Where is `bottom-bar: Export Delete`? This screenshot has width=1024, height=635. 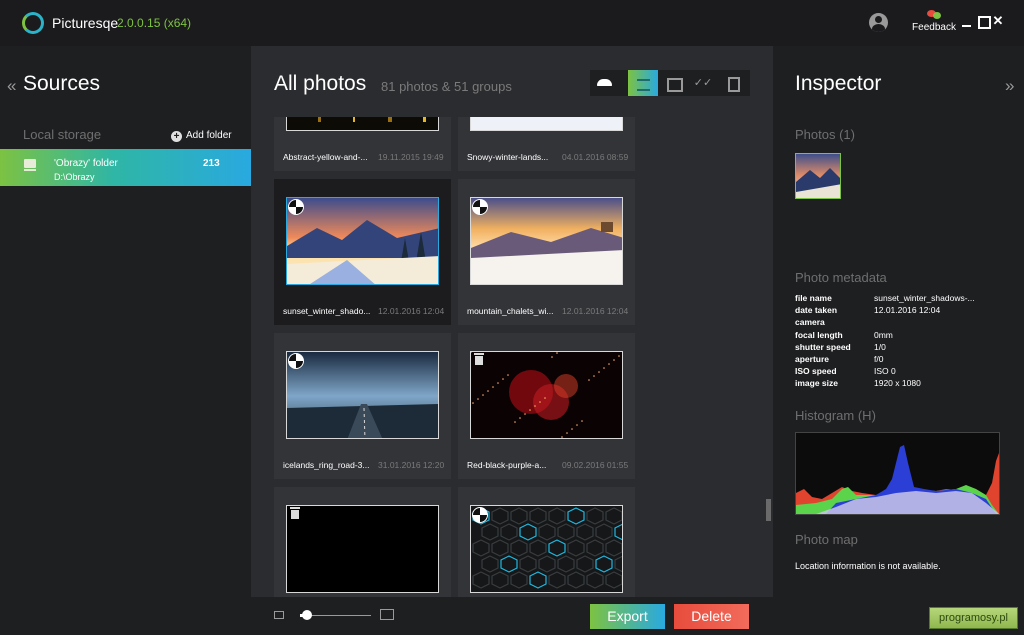 bottom-bar: Export Delete is located at coordinates (512, 616).